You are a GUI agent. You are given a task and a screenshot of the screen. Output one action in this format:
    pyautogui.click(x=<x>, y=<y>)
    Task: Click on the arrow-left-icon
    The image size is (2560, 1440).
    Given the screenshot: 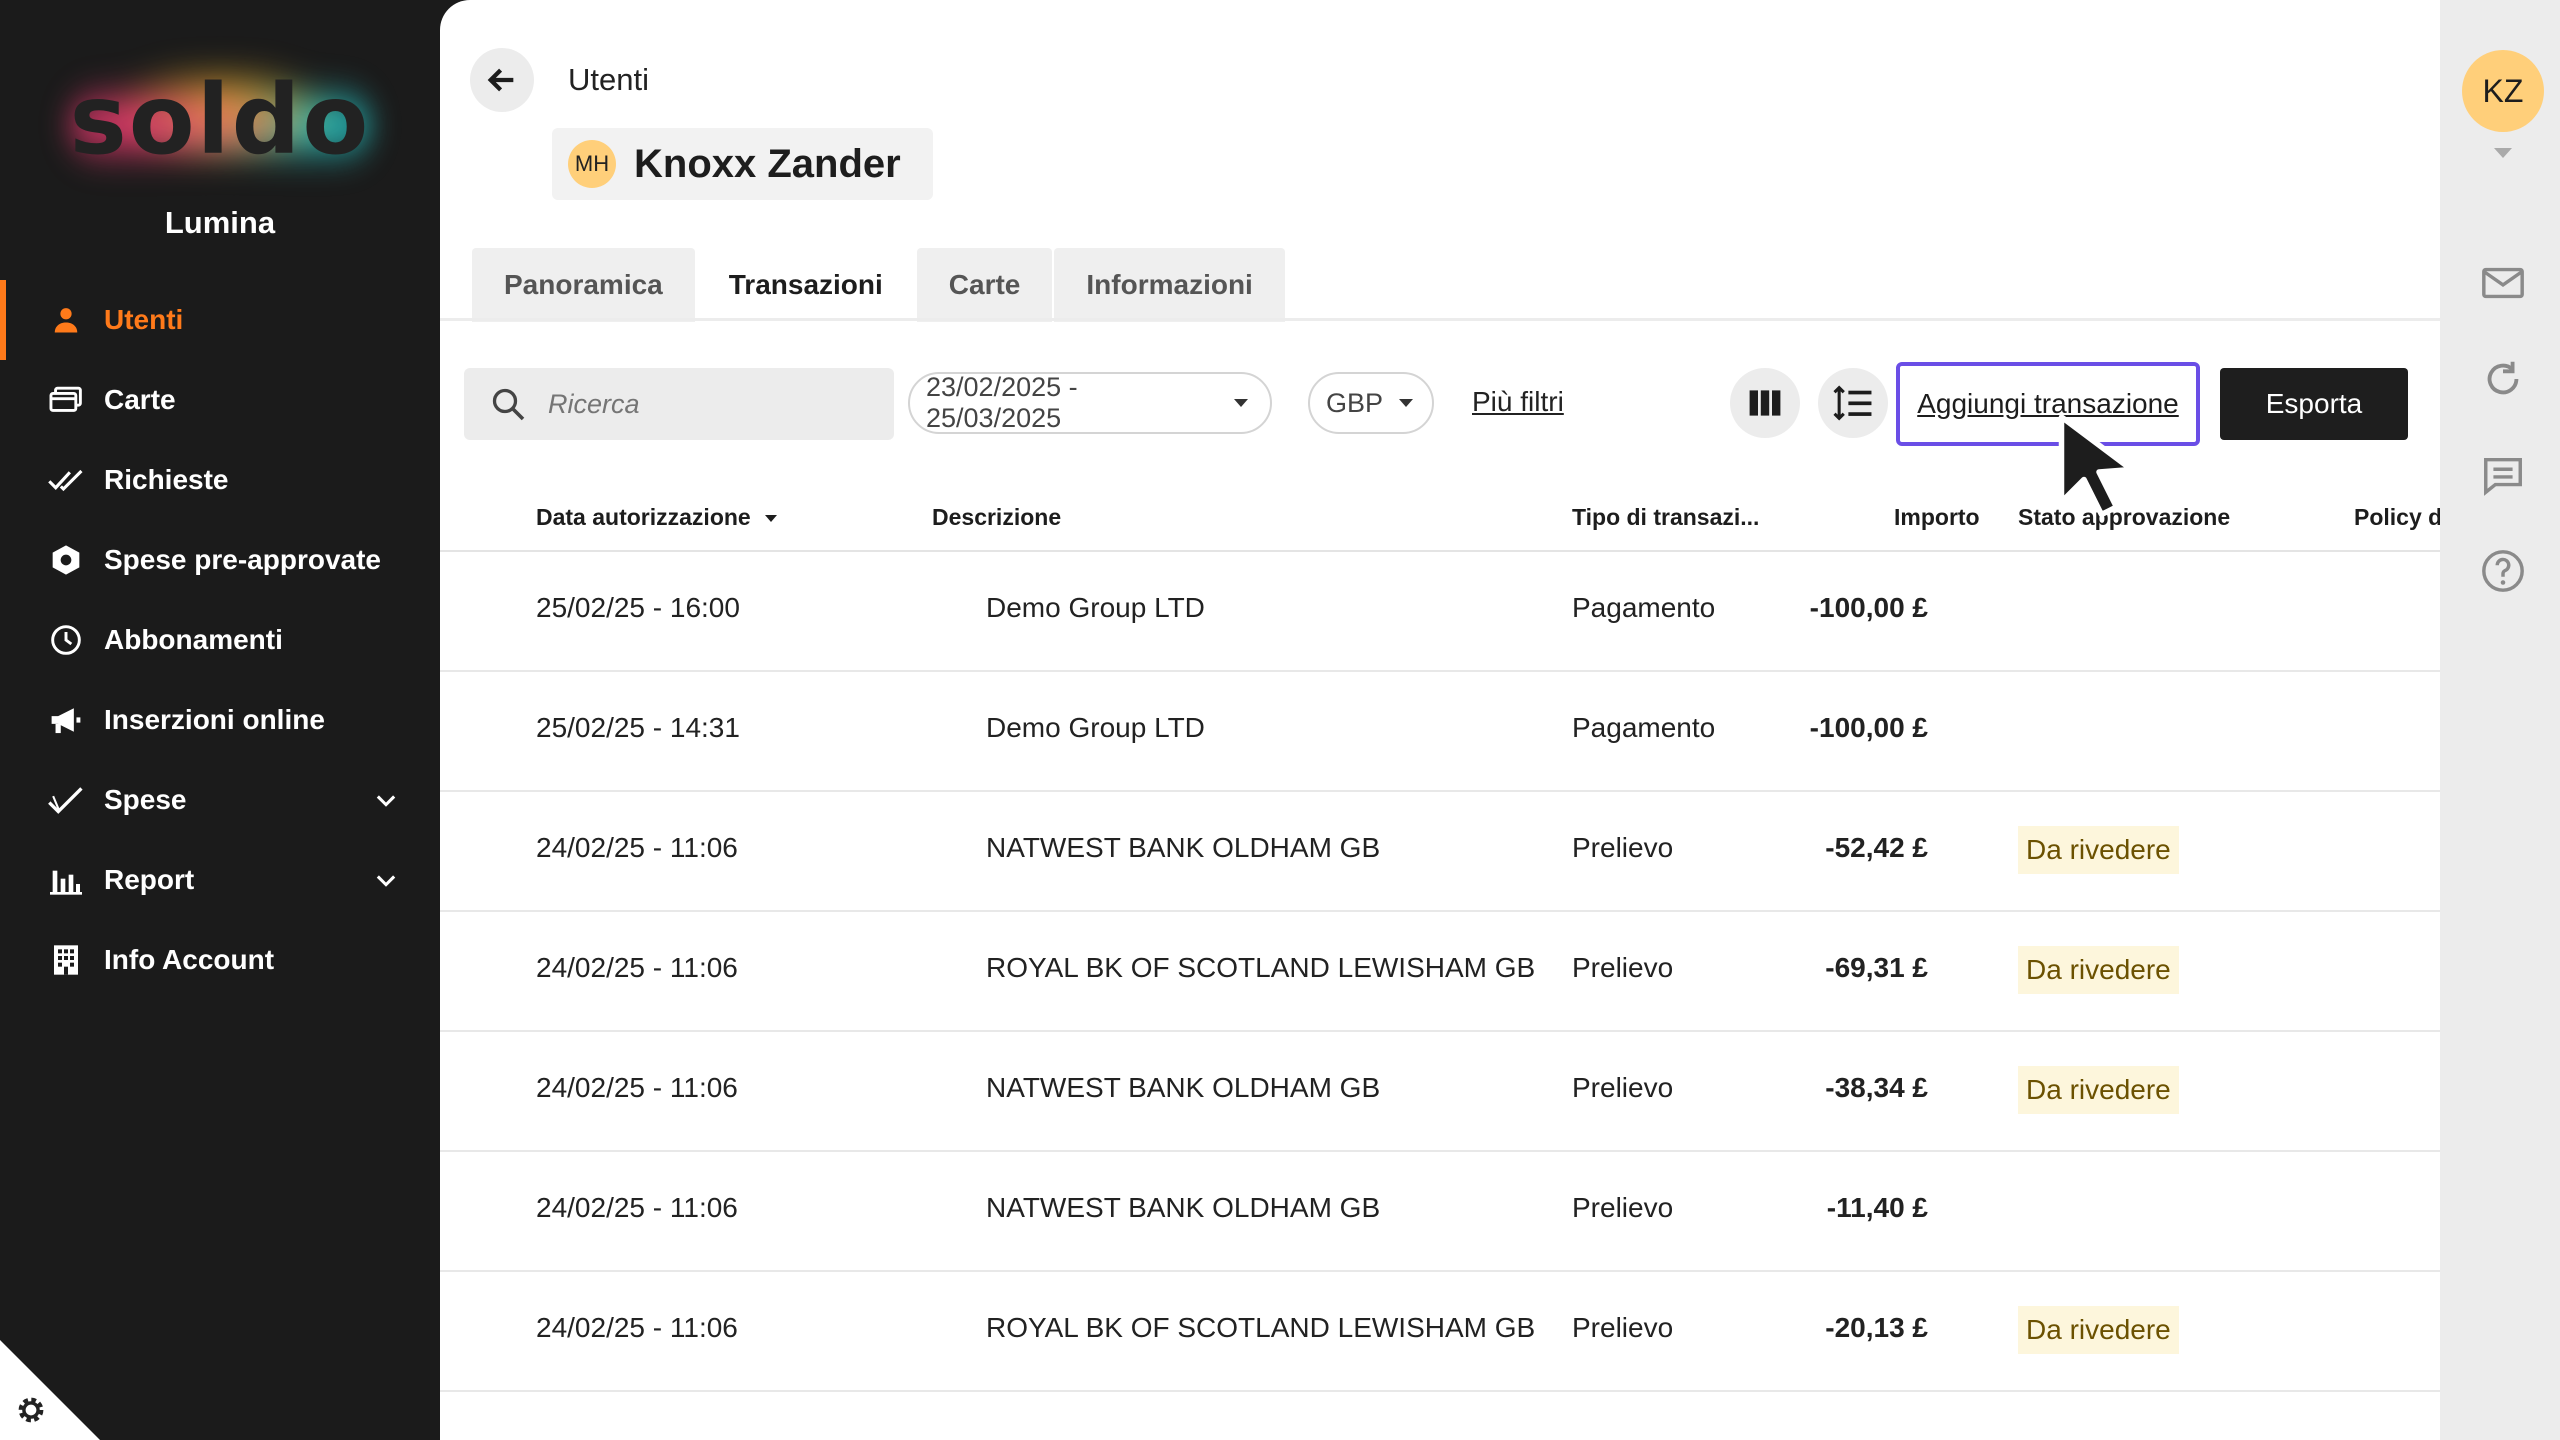 What is the action you would take?
    pyautogui.click(x=500, y=80)
    